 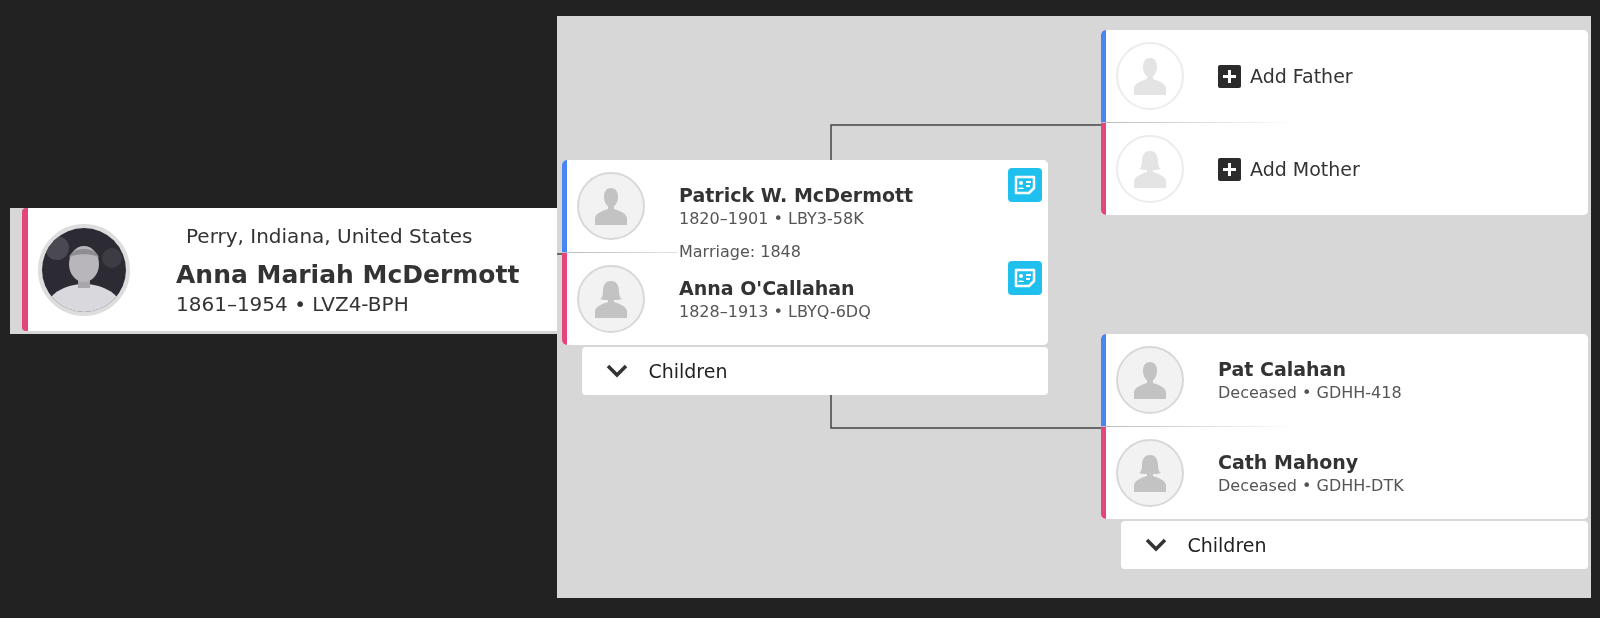 I want to click on person-details: 1828–1913 • LBYQ-6DQ, so click(x=775, y=312).